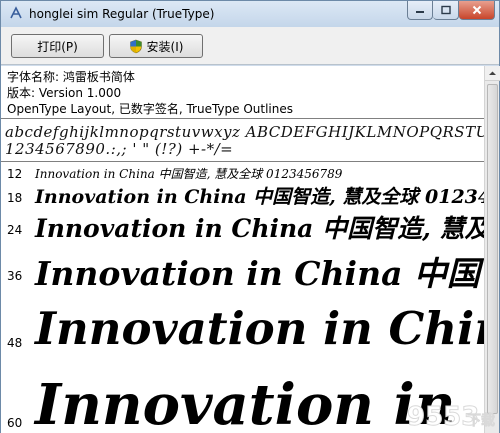 The width and height of the screenshot is (500, 433). Describe the element at coordinates (259, 328) in the screenshot. I see `sample-text-48: Innovation in China` at that location.